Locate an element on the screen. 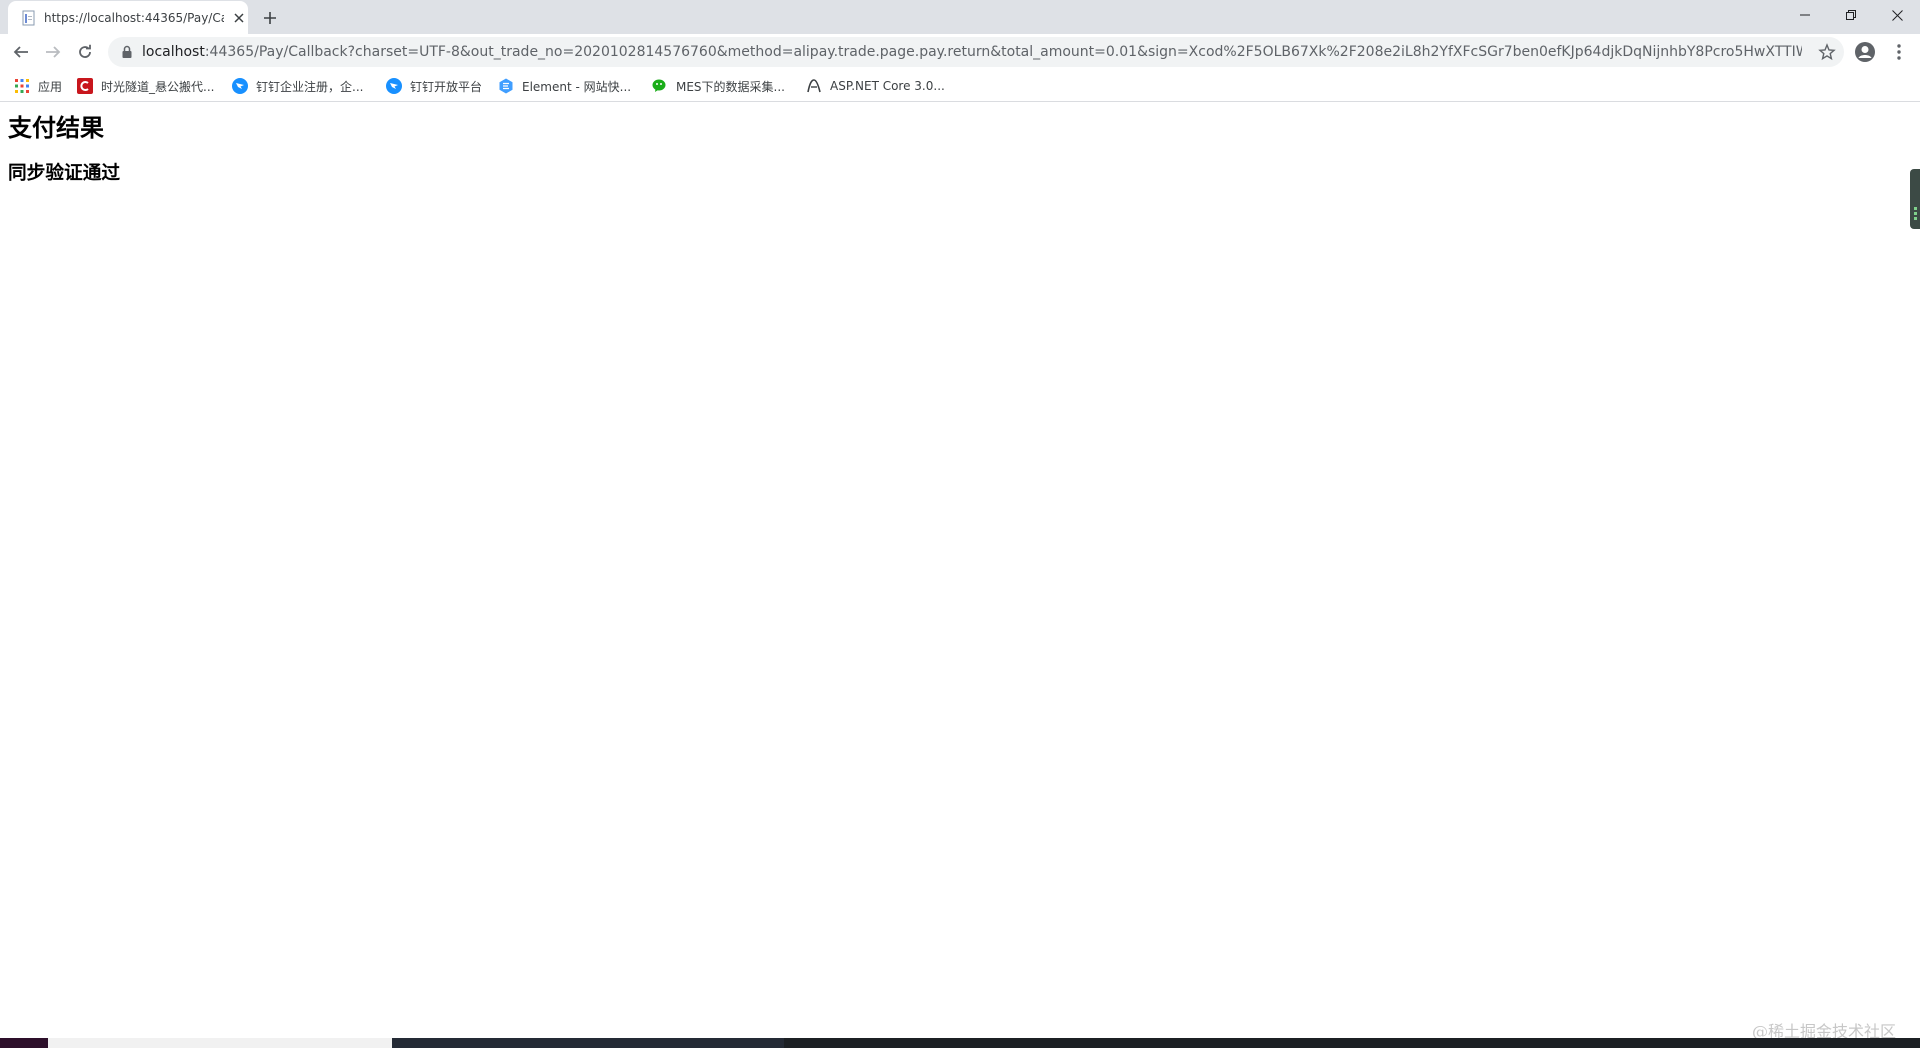 The height and width of the screenshot is (1048, 1920). close-tab-icon is located at coordinates (239, 18).